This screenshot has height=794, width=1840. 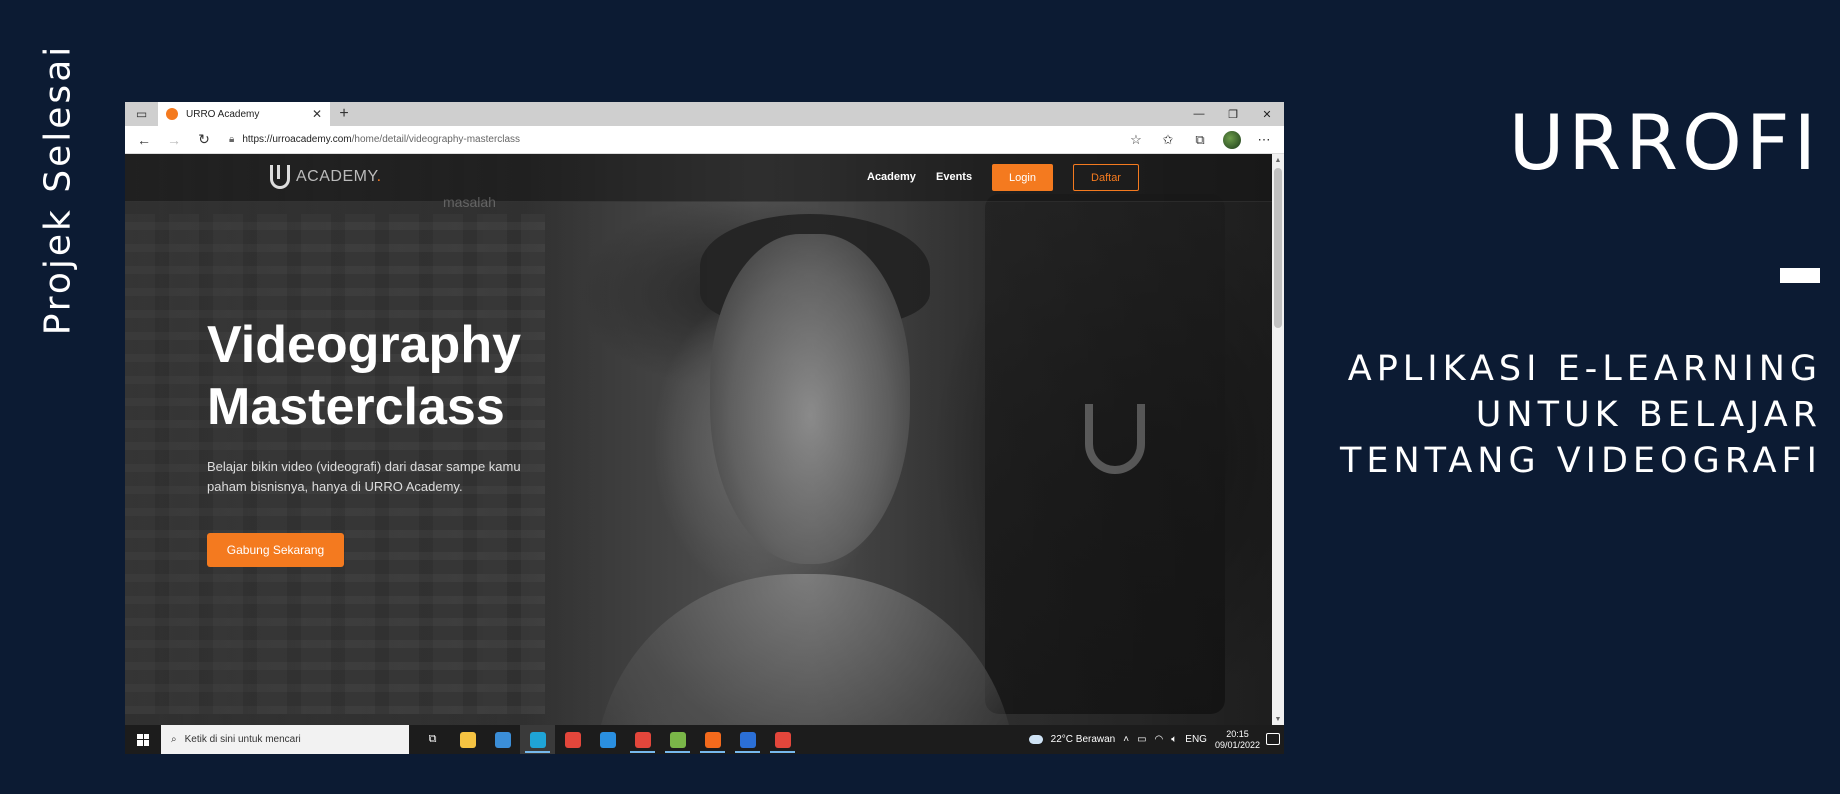 What do you see at coordinates (1106, 177) in the screenshot?
I see `register-button: Daftar` at bounding box center [1106, 177].